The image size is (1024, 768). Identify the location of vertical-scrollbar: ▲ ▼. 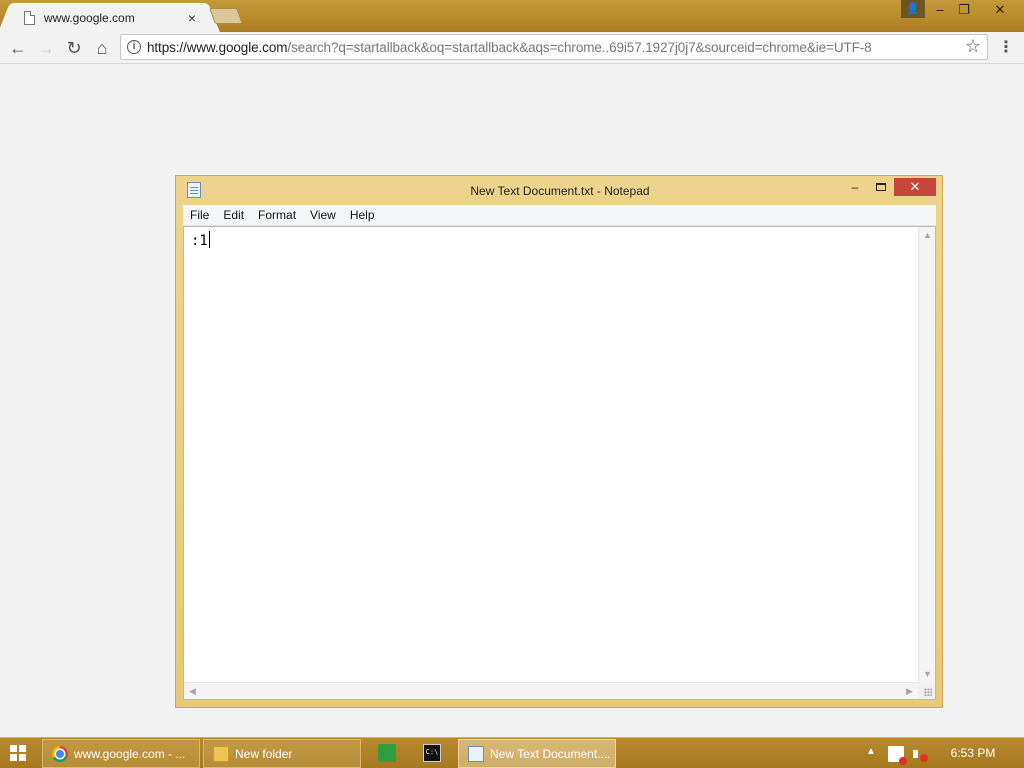
(926, 455).